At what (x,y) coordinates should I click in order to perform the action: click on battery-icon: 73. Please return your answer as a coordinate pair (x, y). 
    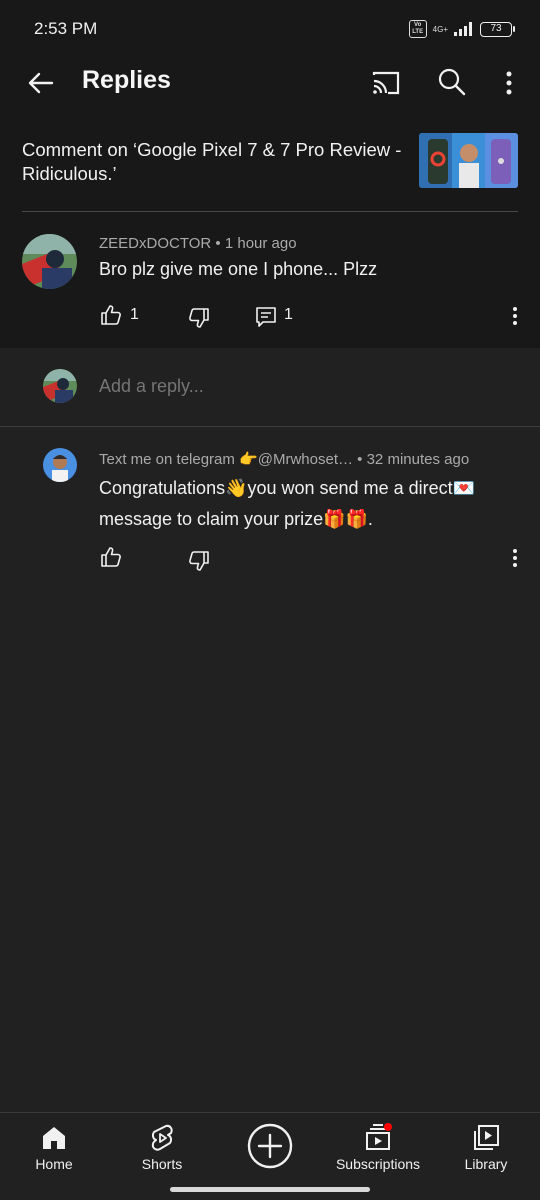
    Looking at the image, I should click on (497, 29).